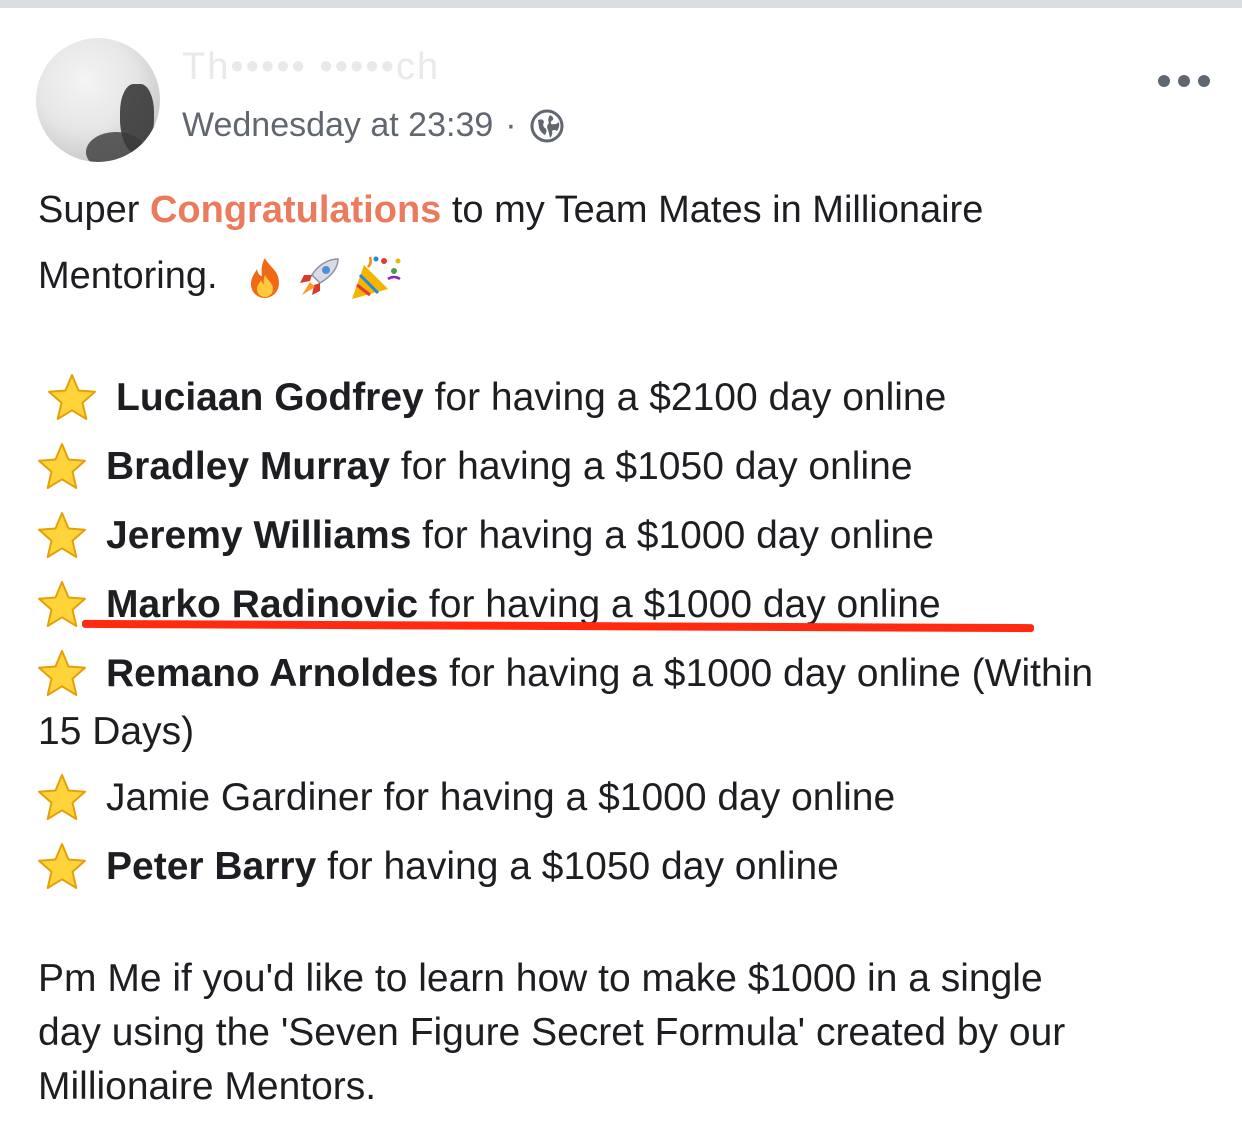  Describe the element at coordinates (295, 210) in the screenshot. I see `congratulations-highlight: Congratulations` at that location.